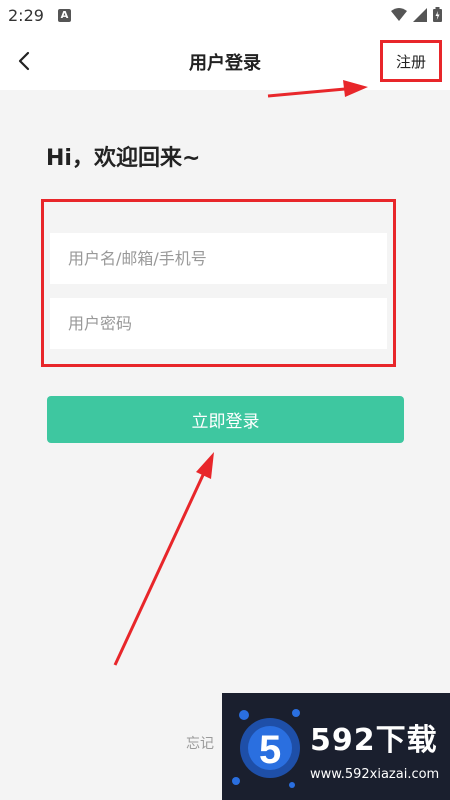  What do you see at coordinates (225, 61) in the screenshot?
I see `app-header: 用户登录 注册` at bounding box center [225, 61].